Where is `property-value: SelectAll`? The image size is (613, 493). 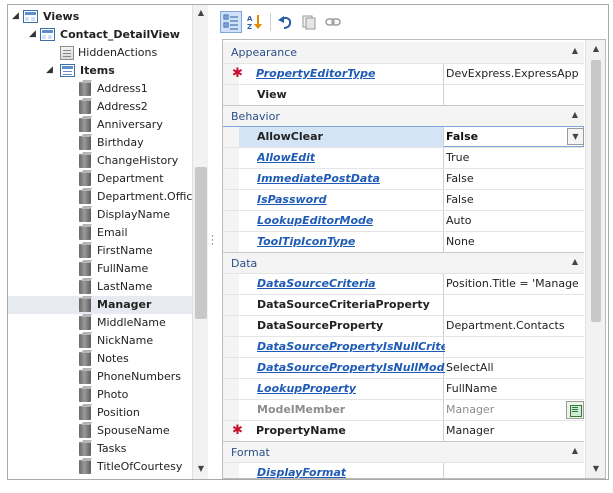 property-value: SelectAll is located at coordinates (512, 367).